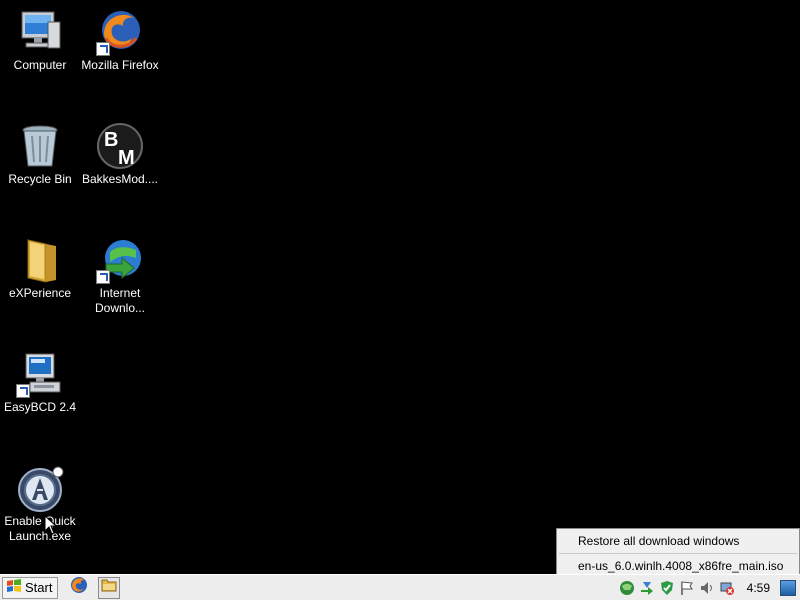 Image resolution: width=800 pixels, height=600 pixels. Describe the element at coordinates (126, 158) in the screenshot. I see `svg-text: M` at that location.